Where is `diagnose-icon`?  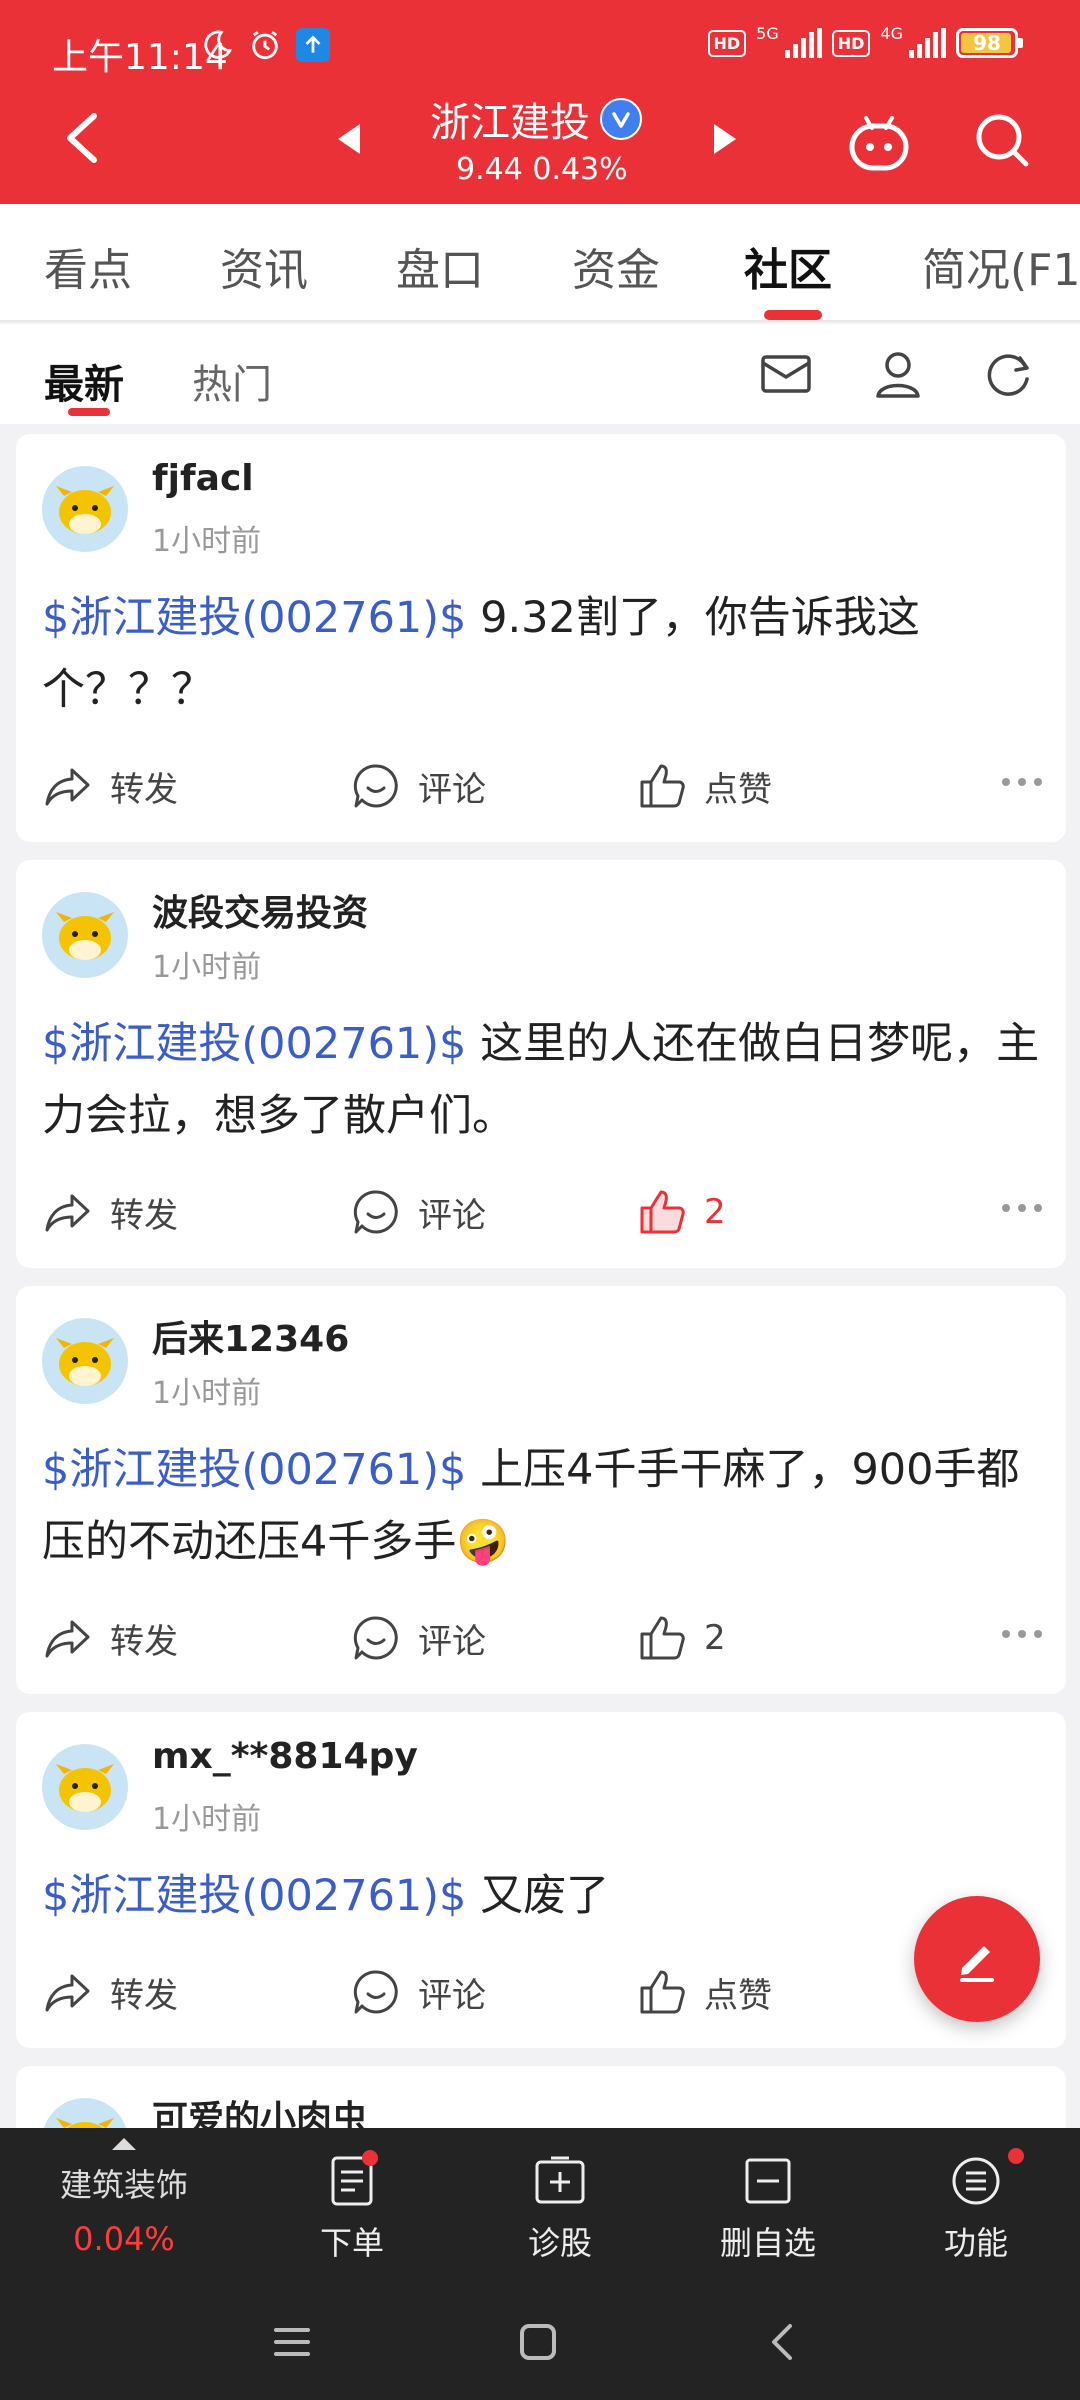
diagnose-icon is located at coordinates (560, 2180).